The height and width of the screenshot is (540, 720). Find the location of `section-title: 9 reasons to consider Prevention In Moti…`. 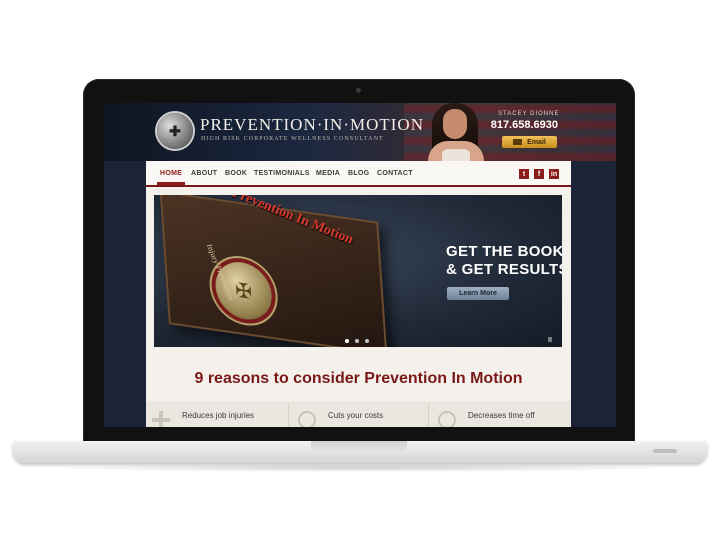

section-title: 9 reasons to consider Prevention In Moti… is located at coordinates (358, 378).